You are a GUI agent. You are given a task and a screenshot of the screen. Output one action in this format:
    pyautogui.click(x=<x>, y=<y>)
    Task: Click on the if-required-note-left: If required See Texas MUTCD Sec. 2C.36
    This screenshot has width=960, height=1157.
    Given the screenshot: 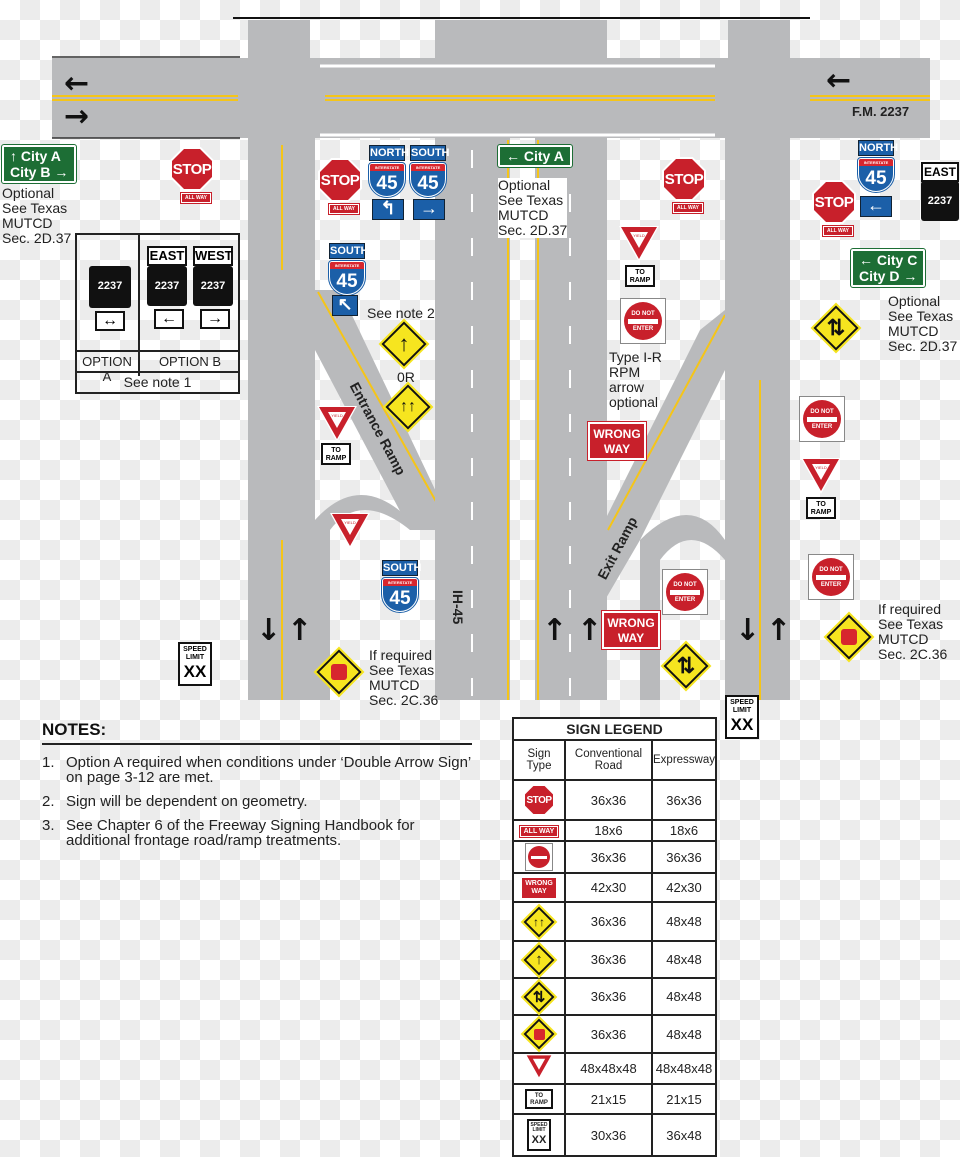 What is the action you would take?
    pyautogui.click(x=404, y=677)
    